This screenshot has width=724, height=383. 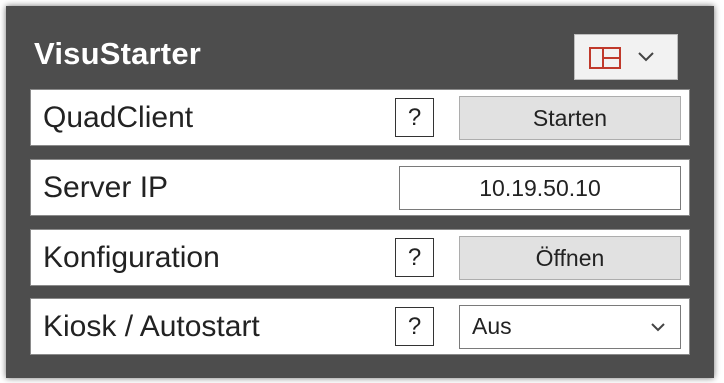 What do you see at coordinates (605, 58) in the screenshot?
I see `layout-grid-icon` at bounding box center [605, 58].